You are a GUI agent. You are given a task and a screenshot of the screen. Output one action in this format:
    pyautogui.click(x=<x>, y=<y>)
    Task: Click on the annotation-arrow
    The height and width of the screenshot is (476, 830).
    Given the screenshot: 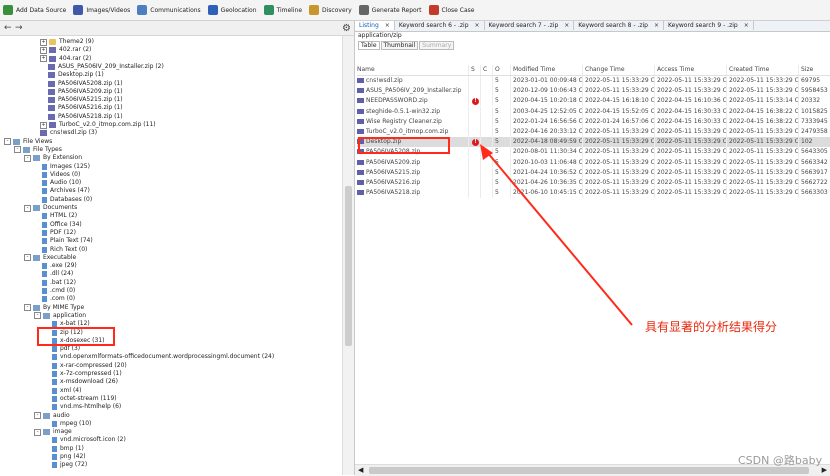 What is the action you would take?
    pyautogui.click(x=556, y=235)
    